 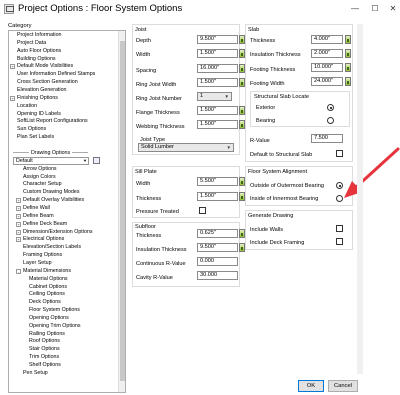 I want to click on tree-item: Opening Trim Options, so click(x=55, y=326).